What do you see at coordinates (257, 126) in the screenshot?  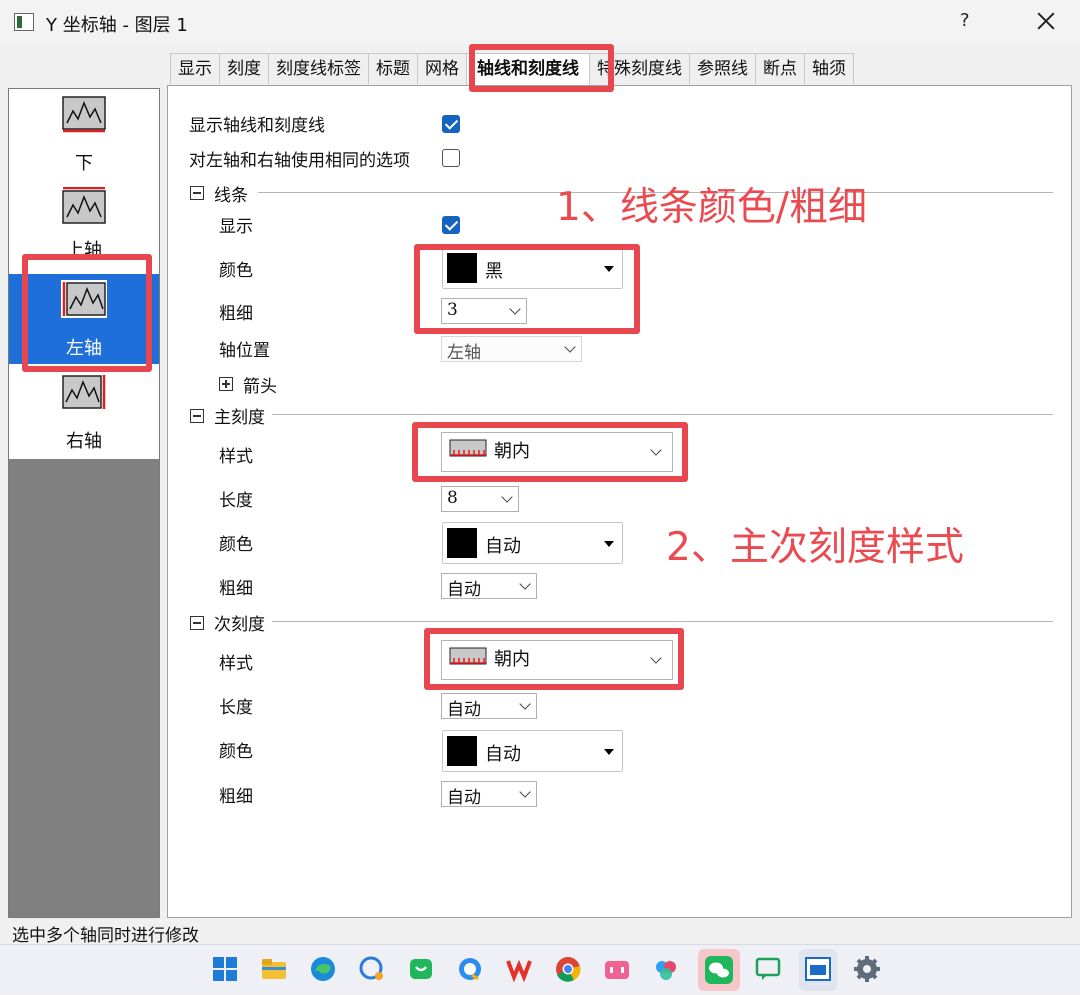 I see `show-axis-ticks-label: 显示轴线和刻度线` at bounding box center [257, 126].